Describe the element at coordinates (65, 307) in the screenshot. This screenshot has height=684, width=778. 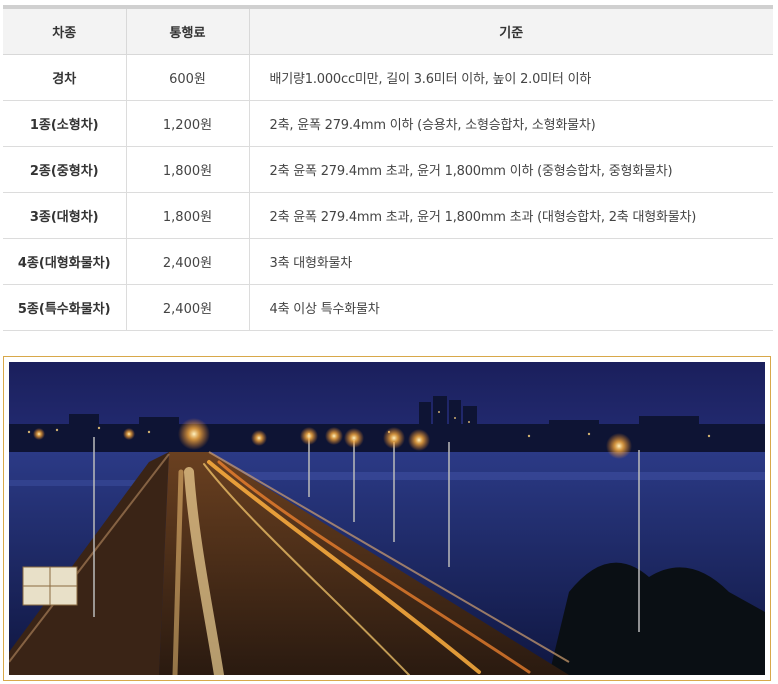
I see `vehicle-type-cell: 5종(특수화물차)` at that location.